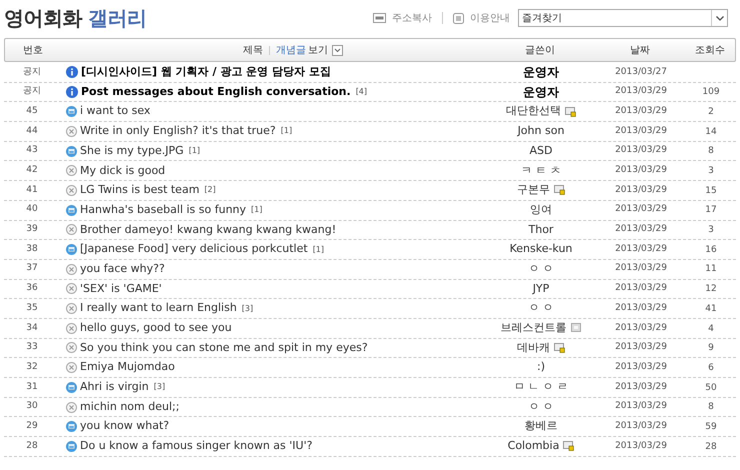 This screenshot has height=470, width=740. What do you see at coordinates (541, 131) in the screenshot?
I see `post-writer: John son` at bounding box center [541, 131].